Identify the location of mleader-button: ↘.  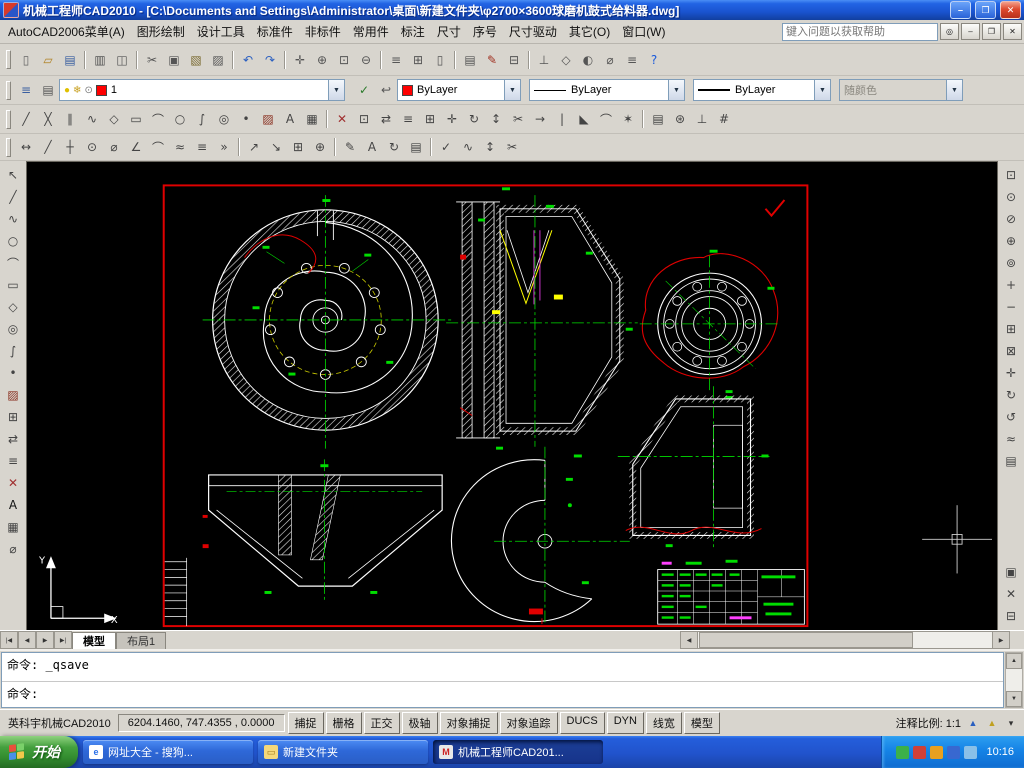
(276, 147).